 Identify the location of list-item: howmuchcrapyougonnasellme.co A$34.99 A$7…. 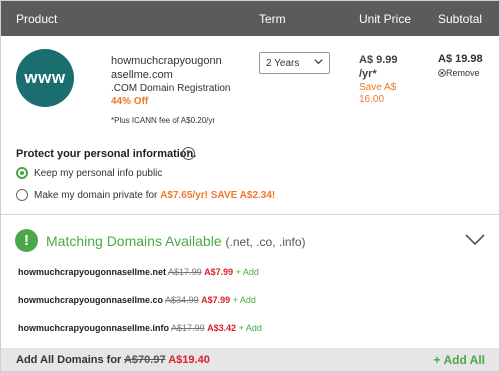
(137, 300).